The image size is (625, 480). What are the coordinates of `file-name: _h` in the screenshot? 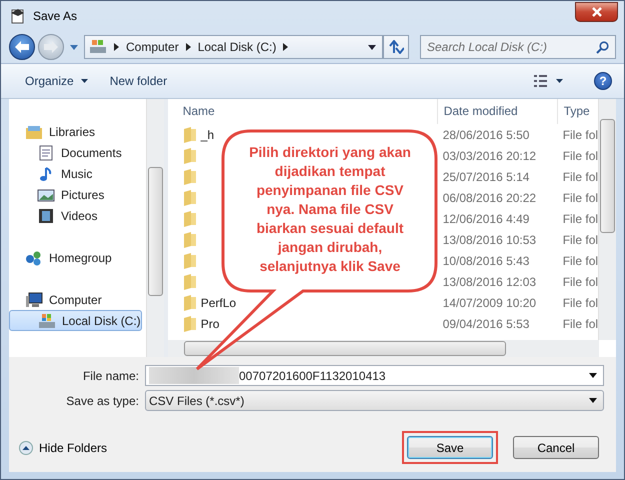 It's located at (207, 135).